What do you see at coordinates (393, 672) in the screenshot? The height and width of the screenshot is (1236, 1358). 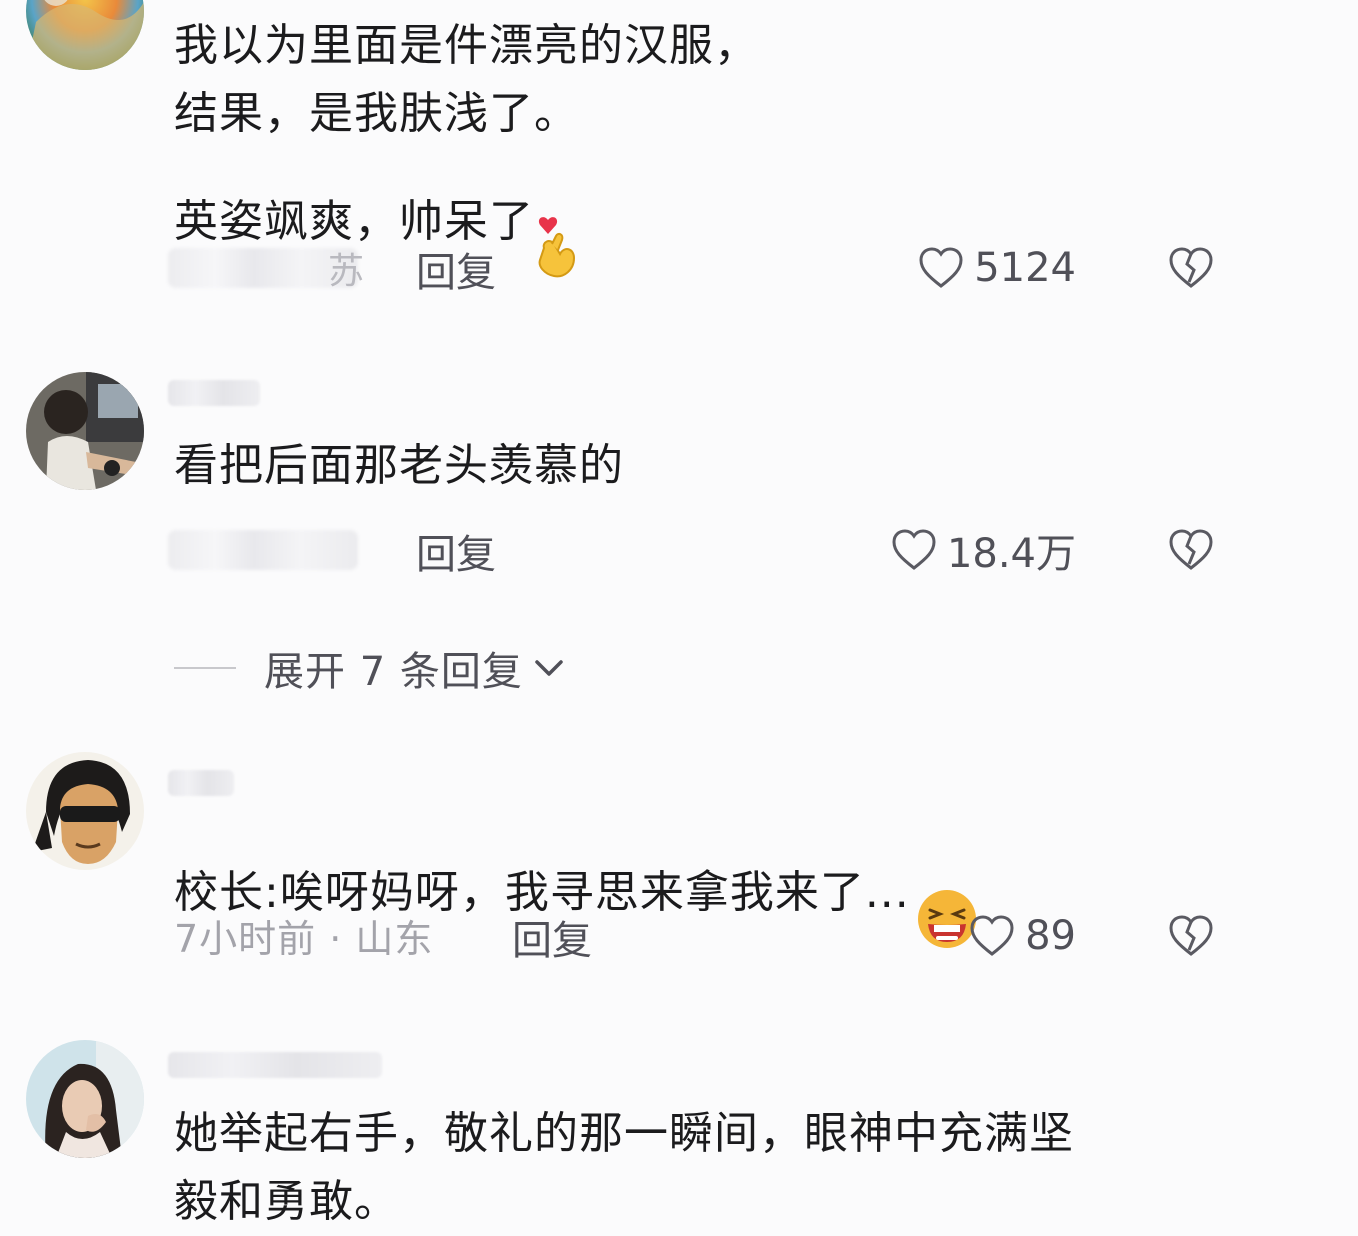 I see `expand-replies-label: 展开 7 条回复` at bounding box center [393, 672].